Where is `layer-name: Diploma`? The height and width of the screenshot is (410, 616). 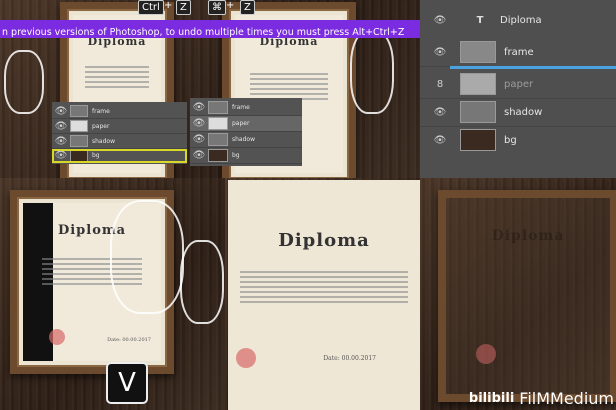
layer-name: Diploma is located at coordinates (521, 20).